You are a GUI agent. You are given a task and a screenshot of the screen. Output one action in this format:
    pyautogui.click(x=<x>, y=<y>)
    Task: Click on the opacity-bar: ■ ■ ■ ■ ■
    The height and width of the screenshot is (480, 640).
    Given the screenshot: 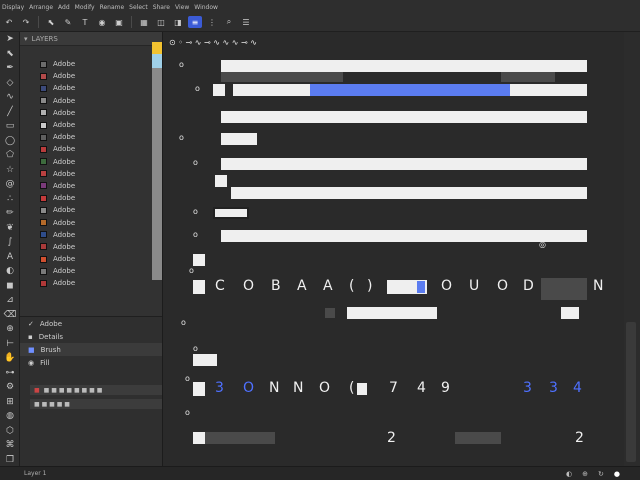 What is the action you would take?
    pyautogui.click(x=96, y=404)
    